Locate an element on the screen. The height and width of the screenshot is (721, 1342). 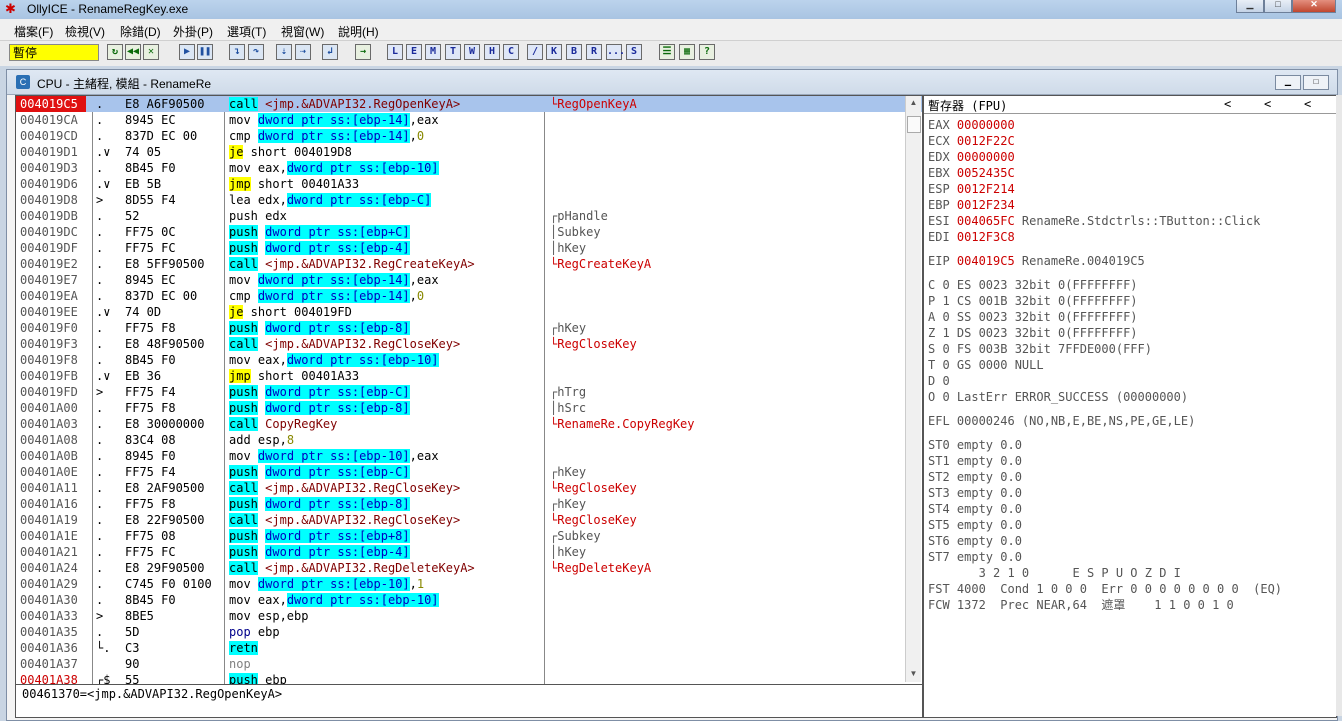
toolbar-button-references: R is located at coordinates (594, 52).